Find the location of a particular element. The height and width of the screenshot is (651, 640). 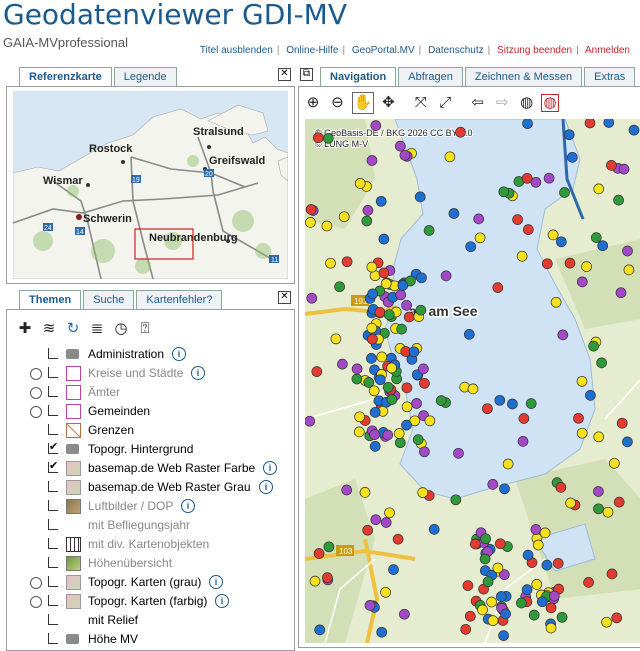

layer-row: basemap.de Web Raster Grau i is located at coordinates (160, 488).